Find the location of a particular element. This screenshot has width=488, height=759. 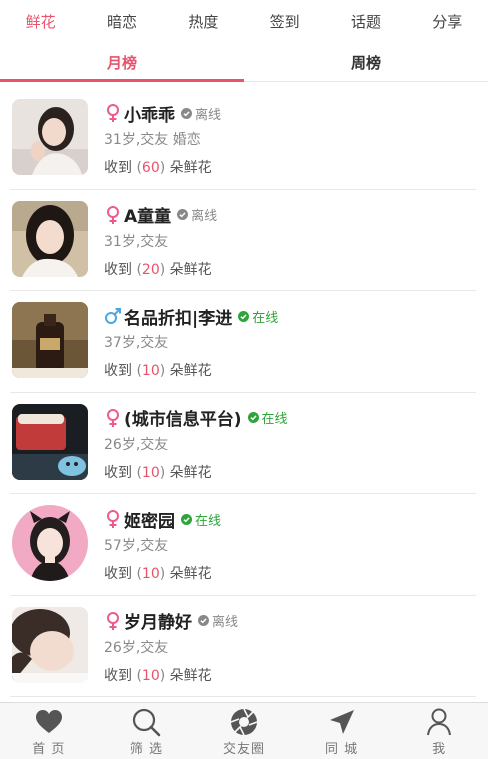

nav-label: 我 is located at coordinates (439, 749).